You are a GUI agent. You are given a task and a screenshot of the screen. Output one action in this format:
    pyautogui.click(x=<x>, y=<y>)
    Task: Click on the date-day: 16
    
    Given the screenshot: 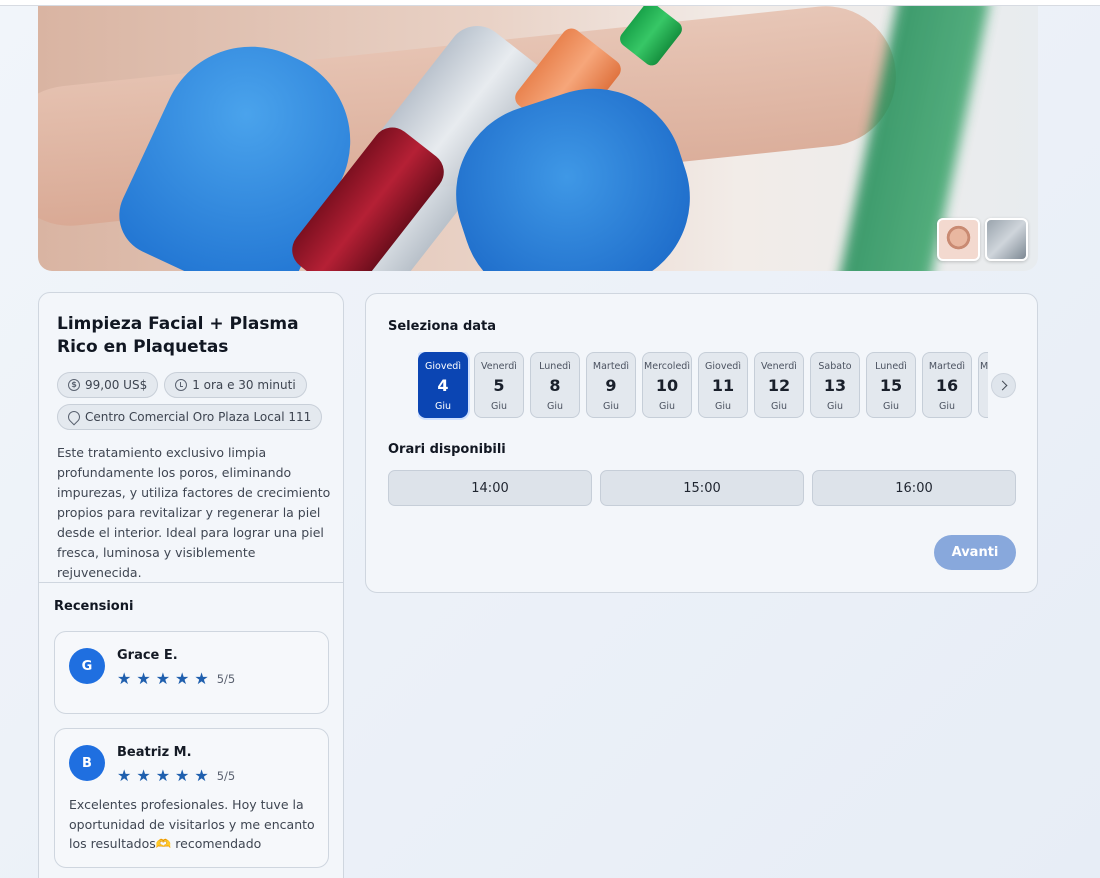 What is the action you would take?
    pyautogui.click(x=947, y=385)
    